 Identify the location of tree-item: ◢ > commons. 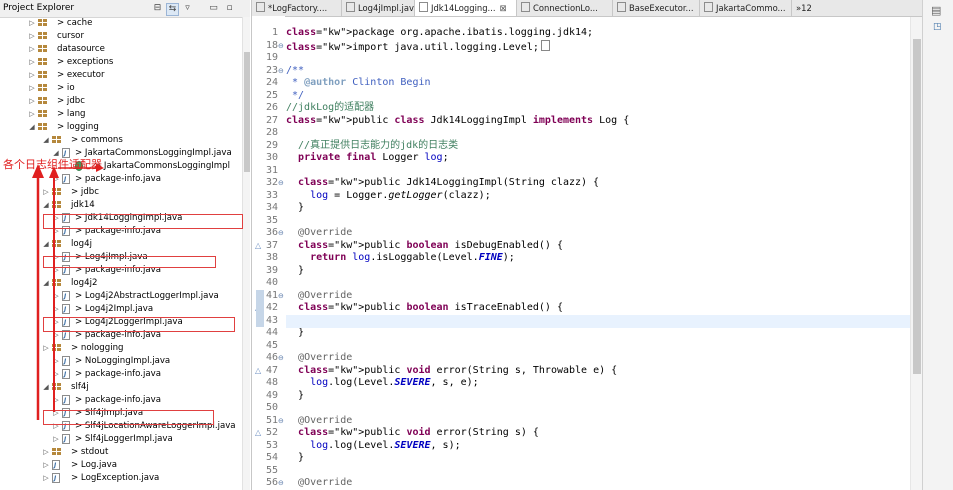
(120, 140).